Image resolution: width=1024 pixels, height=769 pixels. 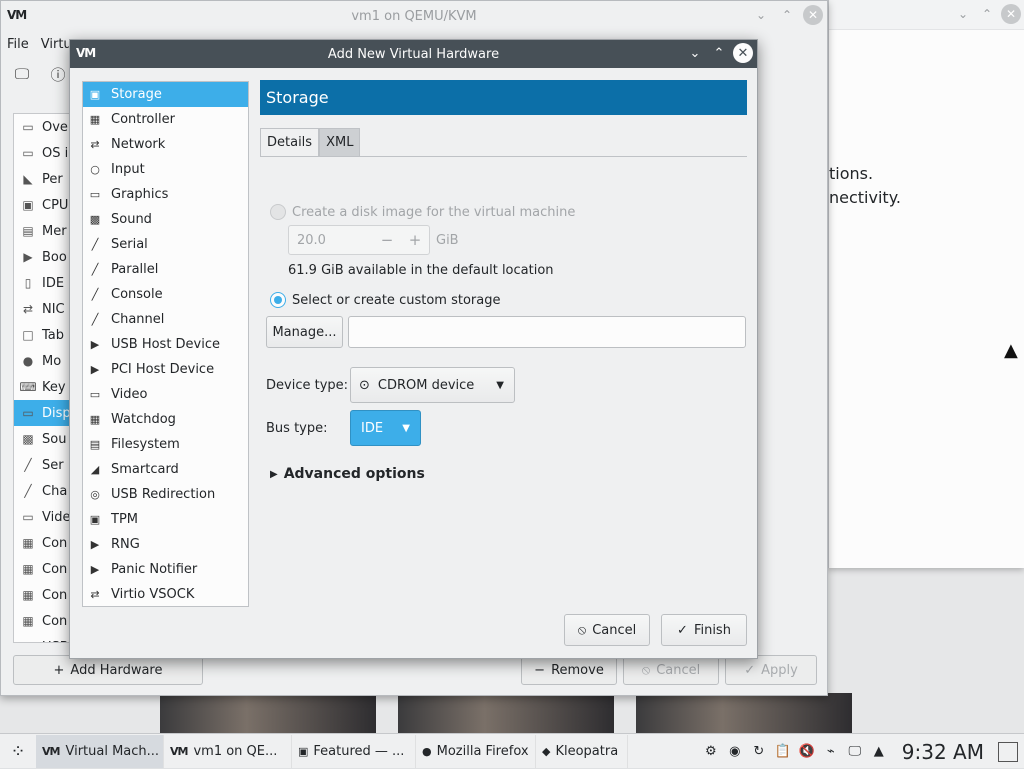 I want to click on boot-icon: ▶, so click(x=28, y=257).